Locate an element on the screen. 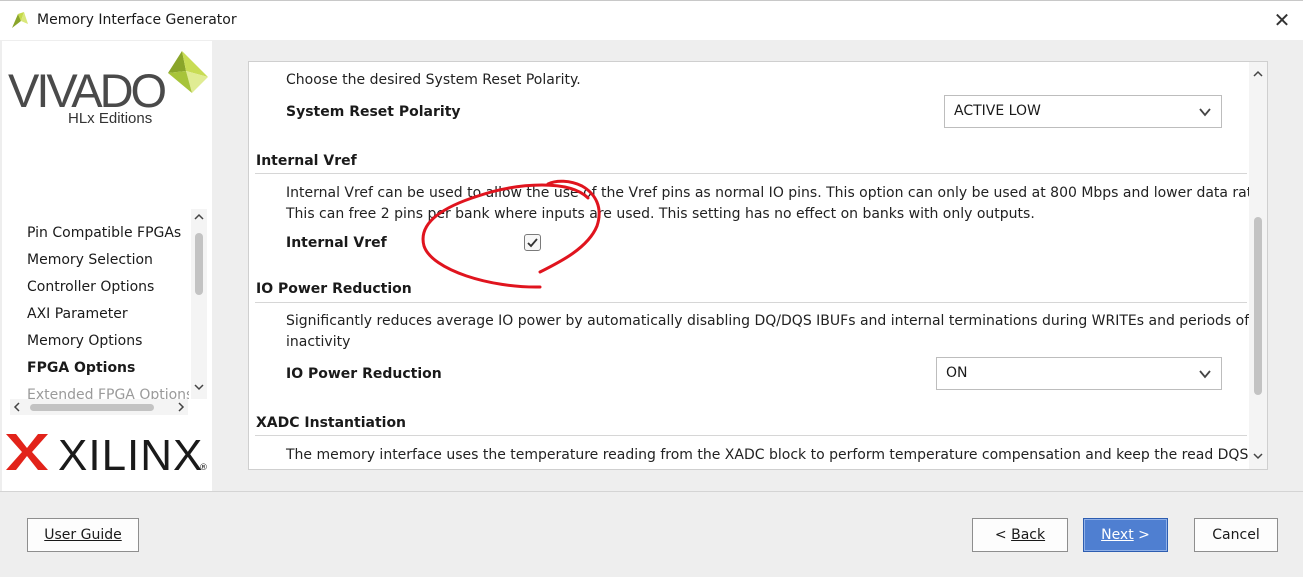 The height and width of the screenshot is (577, 1303). reset-polarity-label: System Reset Polarity is located at coordinates (373, 112).